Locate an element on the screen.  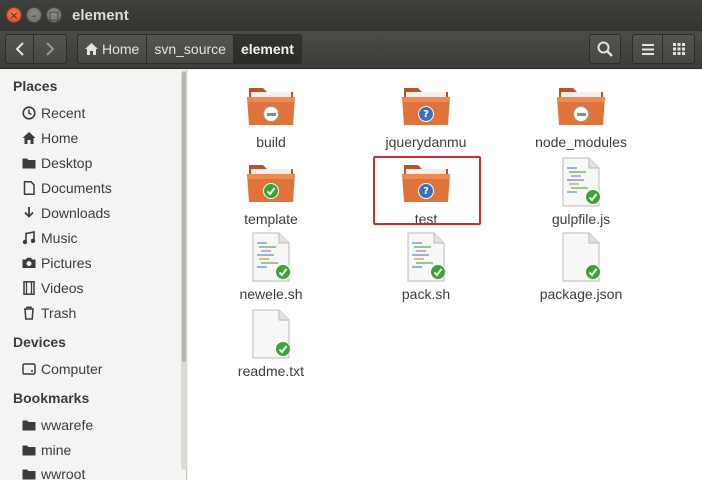
sidebar-item-computer: Computer is located at coordinates (90, 369).